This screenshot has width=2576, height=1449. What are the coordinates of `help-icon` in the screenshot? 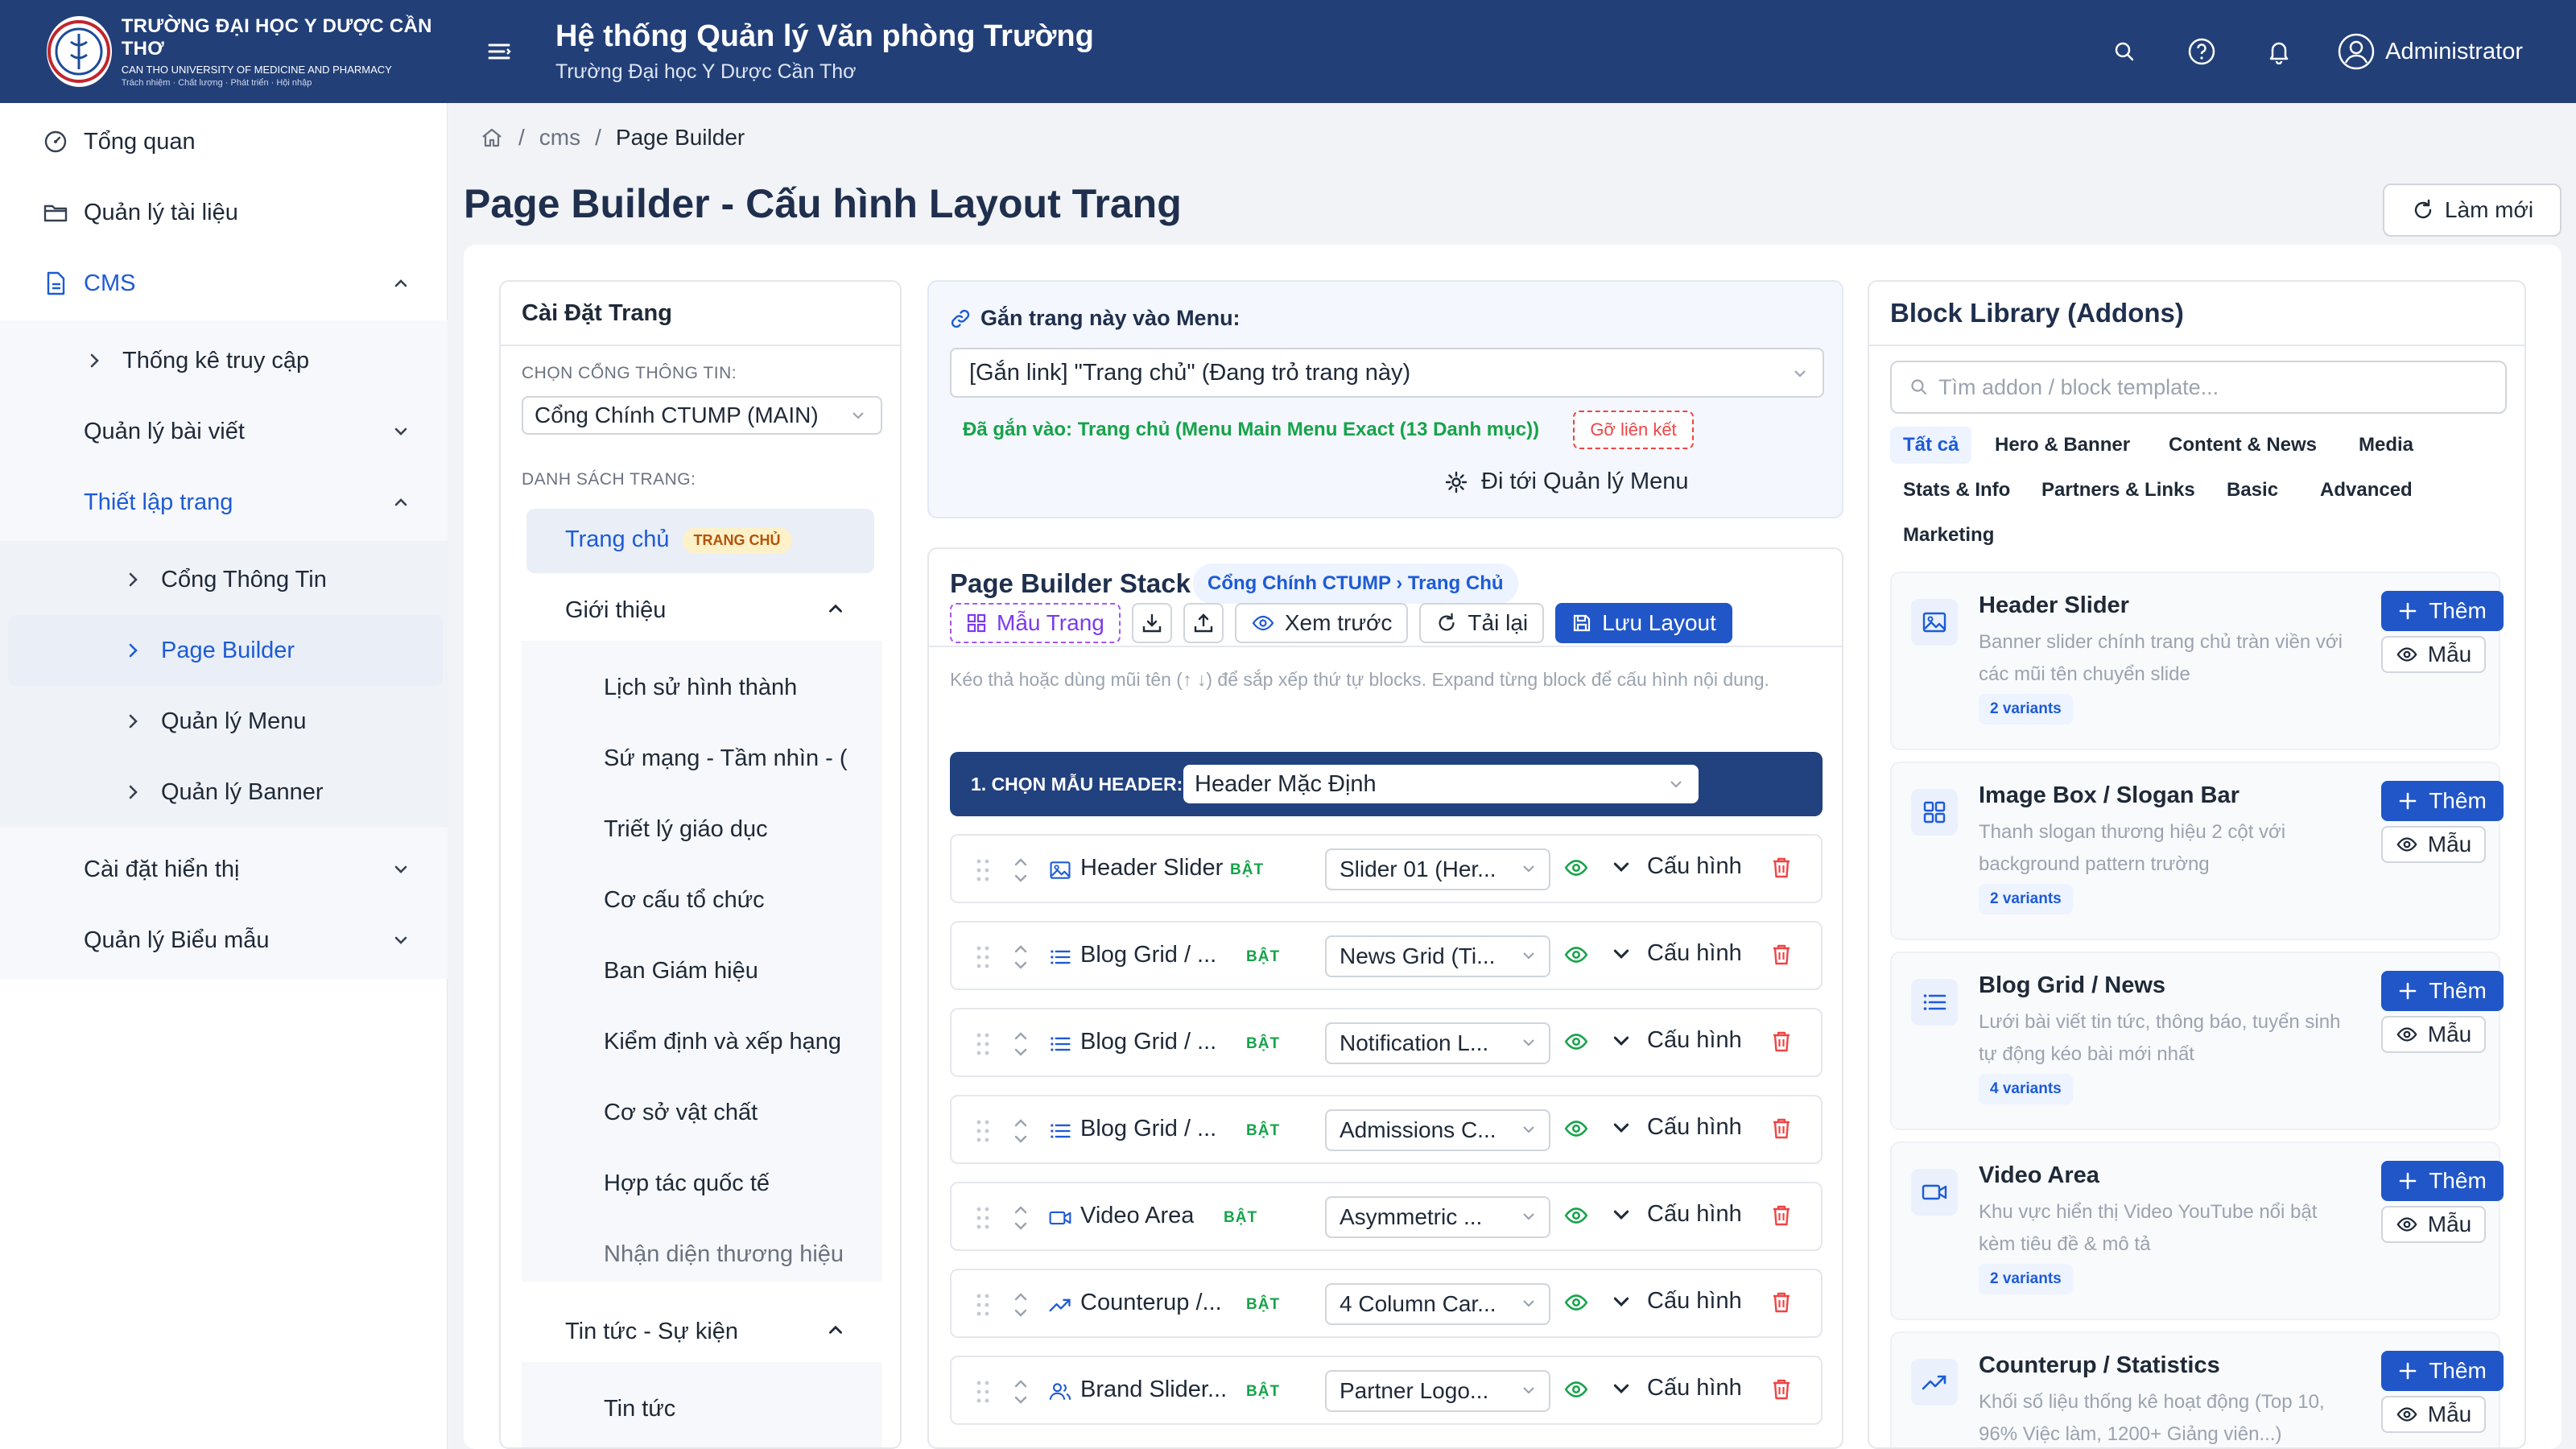 It's located at (2201, 51).